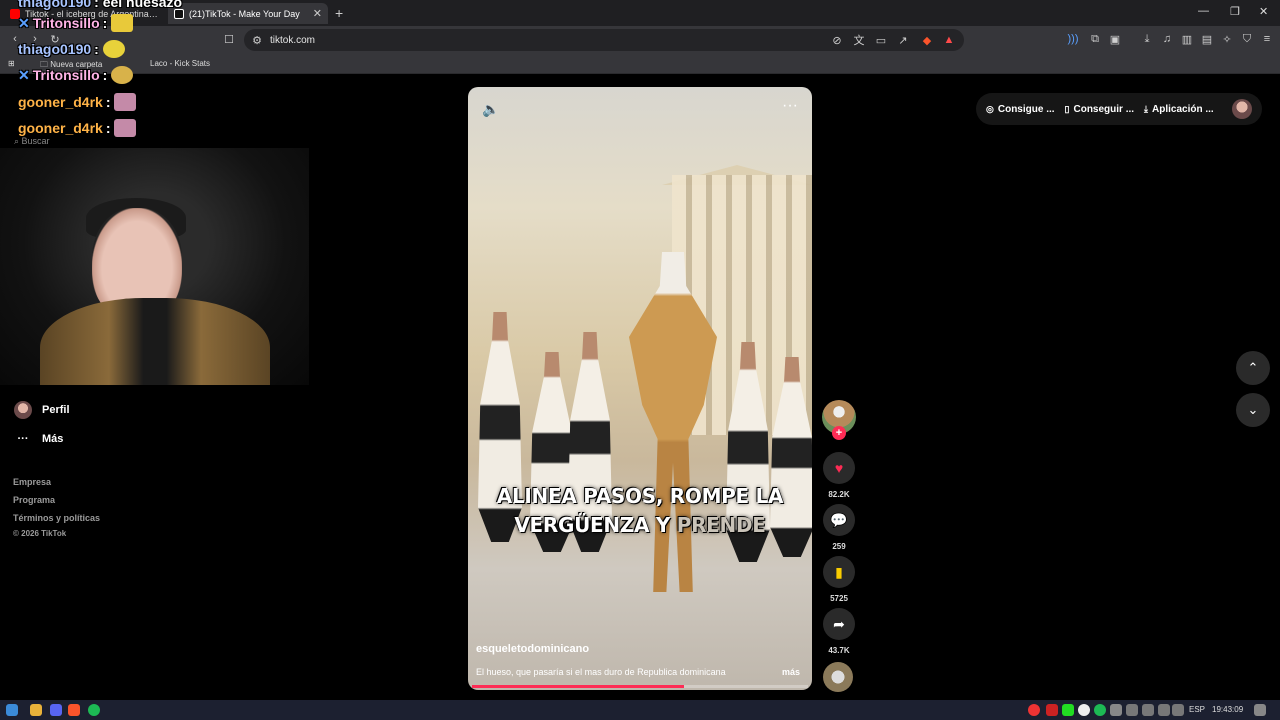 This screenshot has height=720, width=1280. I want to click on comment-button: 💬 259, so click(839, 527).